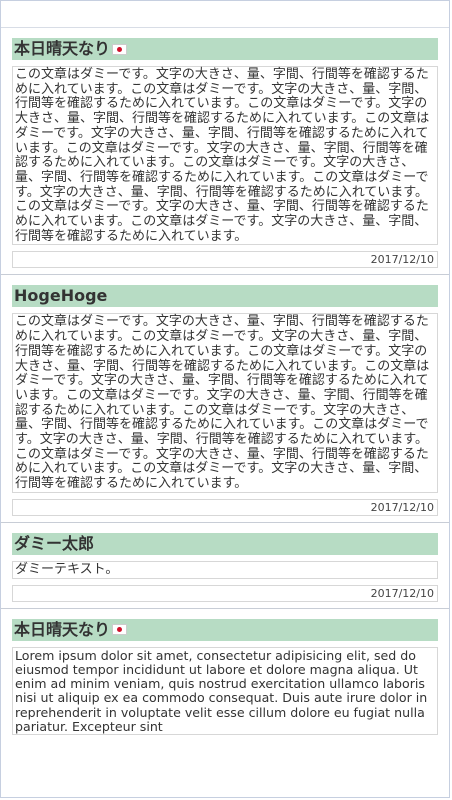 Image resolution: width=452 pixels, height=800 pixels. What do you see at coordinates (54, 543) in the screenshot?
I see `post-title-text: ダミー太郎` at bounding box center [54, 543].